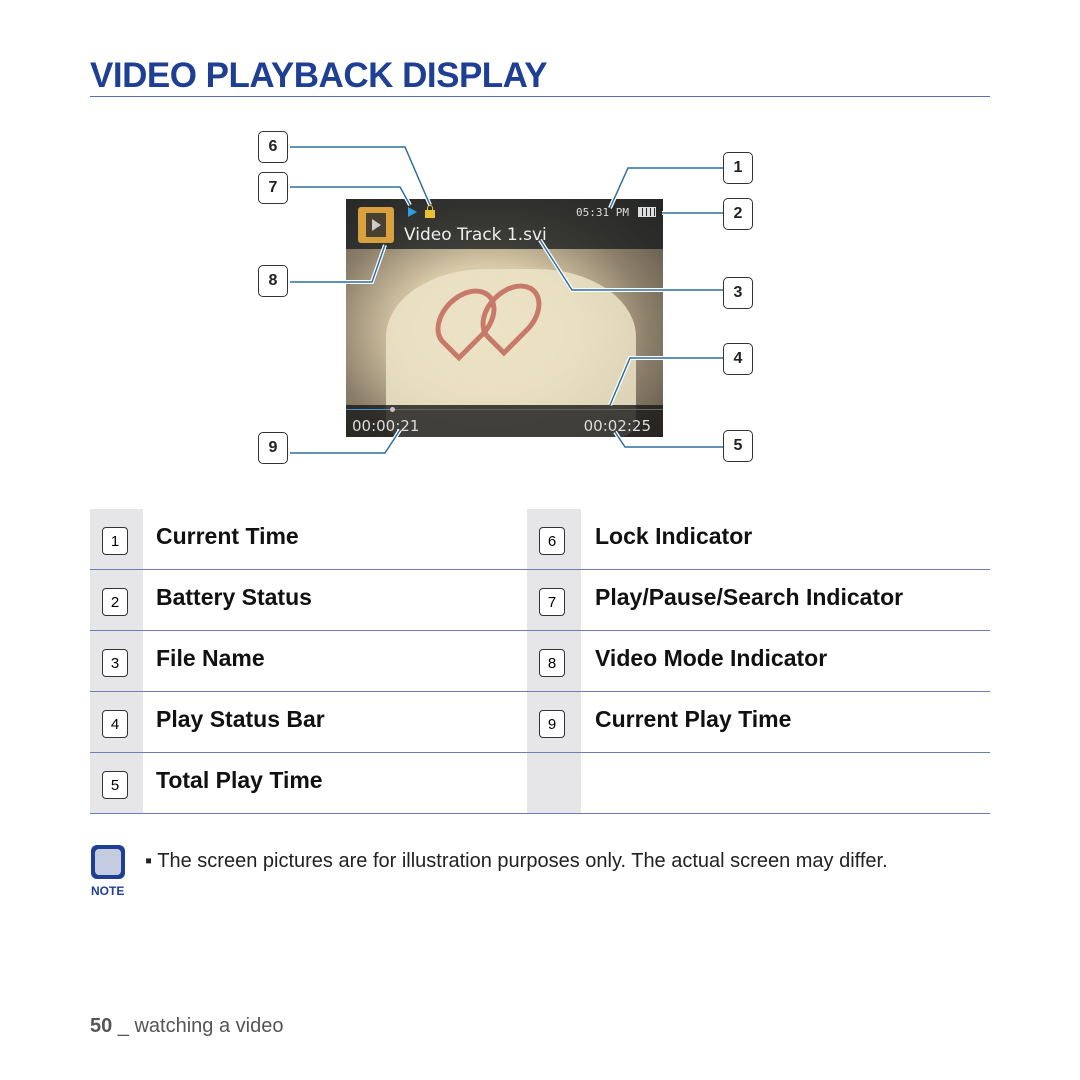 The width and height of the screenshot is (1080, 1080). I want to click on legend-label: Play Status Bar, so click(240, 719).